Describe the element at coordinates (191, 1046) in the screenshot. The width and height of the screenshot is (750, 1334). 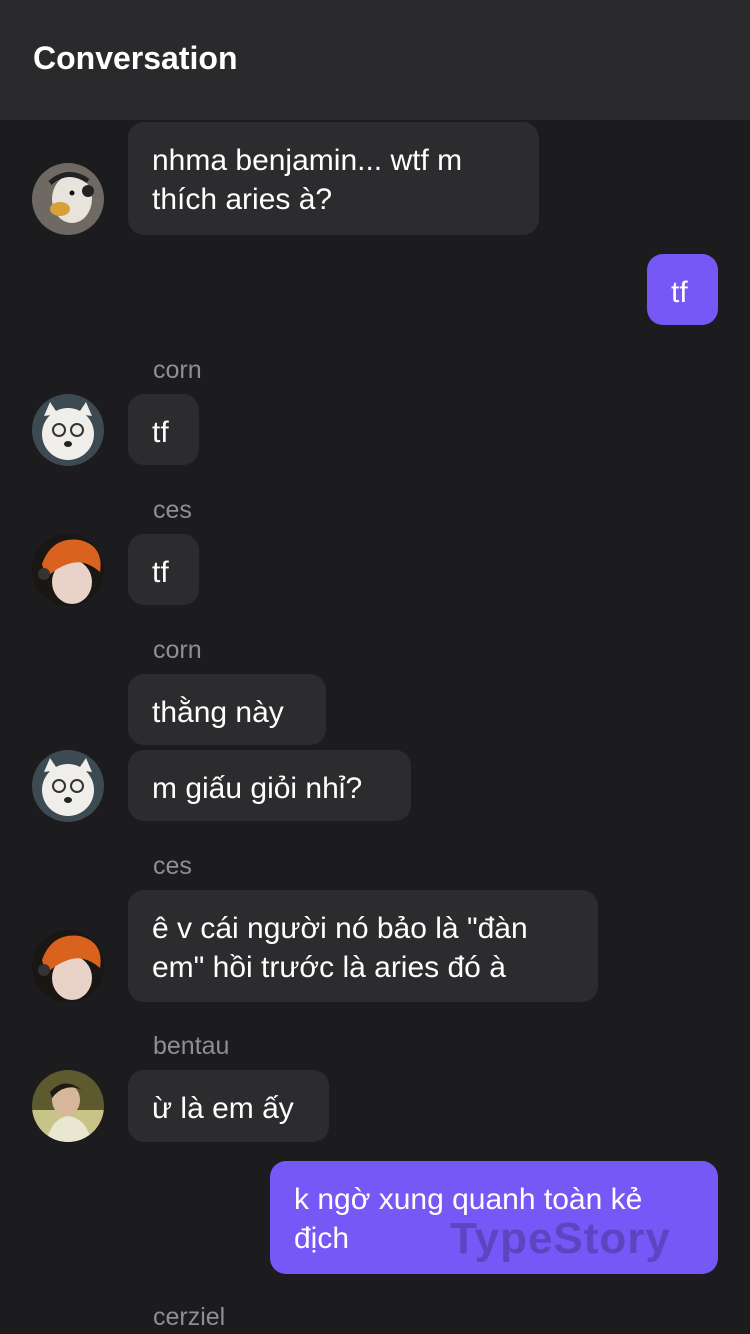
I see `sender-name: bentau` at that location.